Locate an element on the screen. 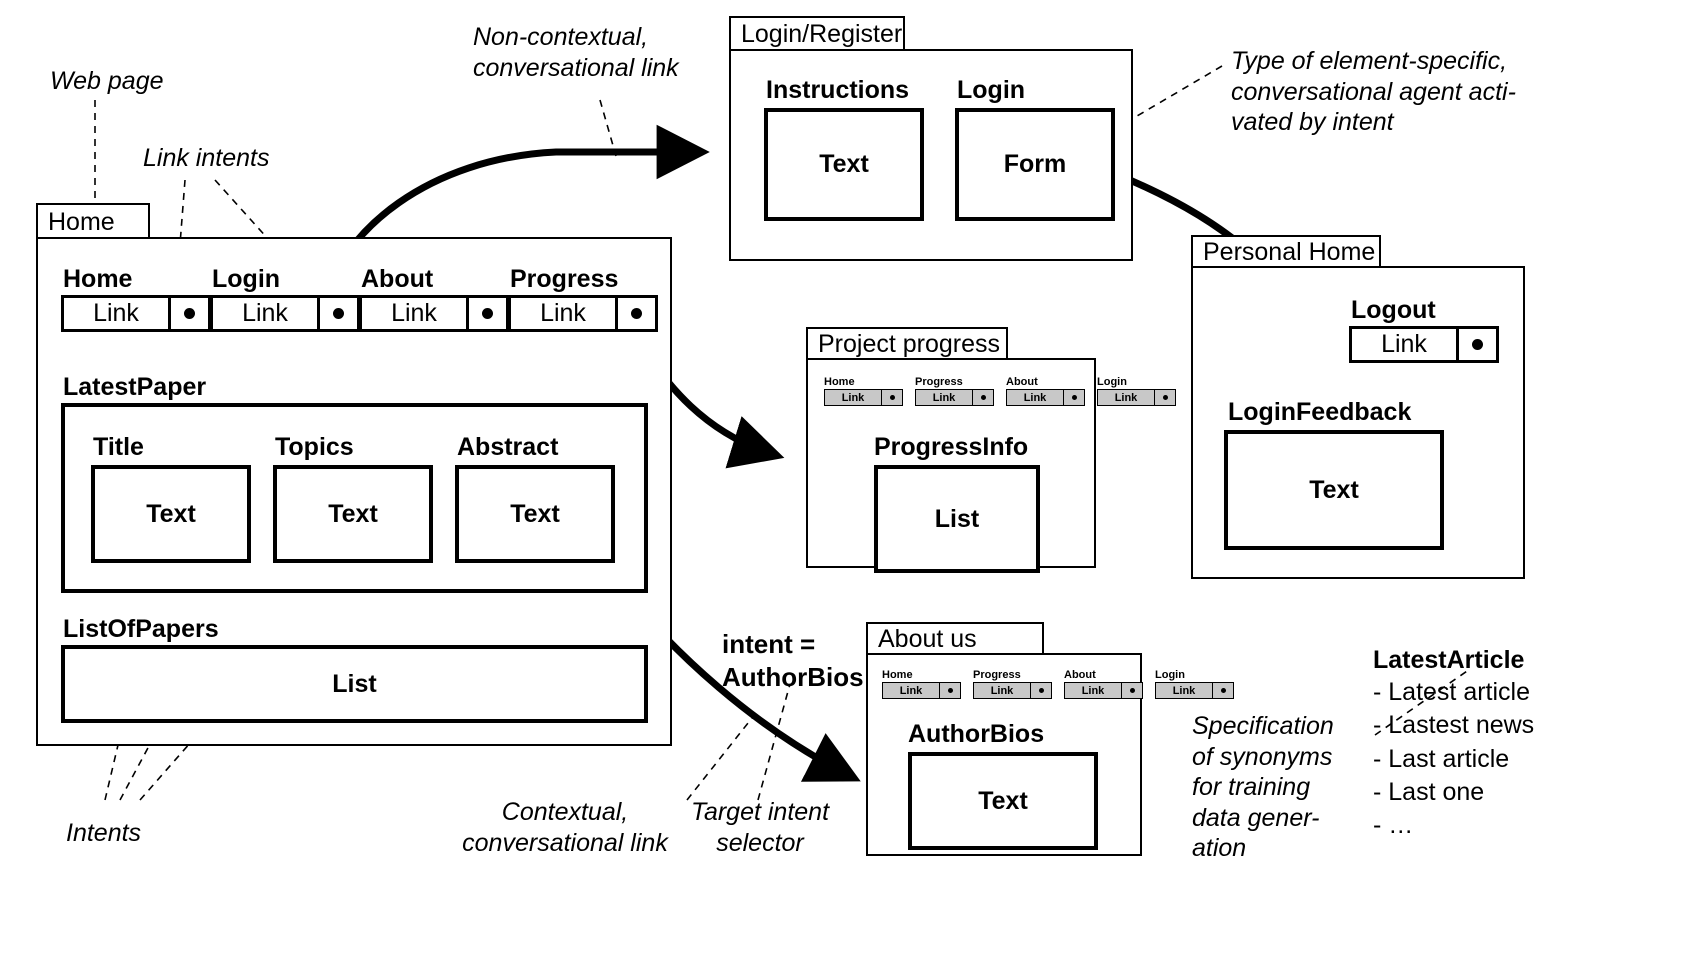  login-form-label: Login is located at coordinates (991, 90).